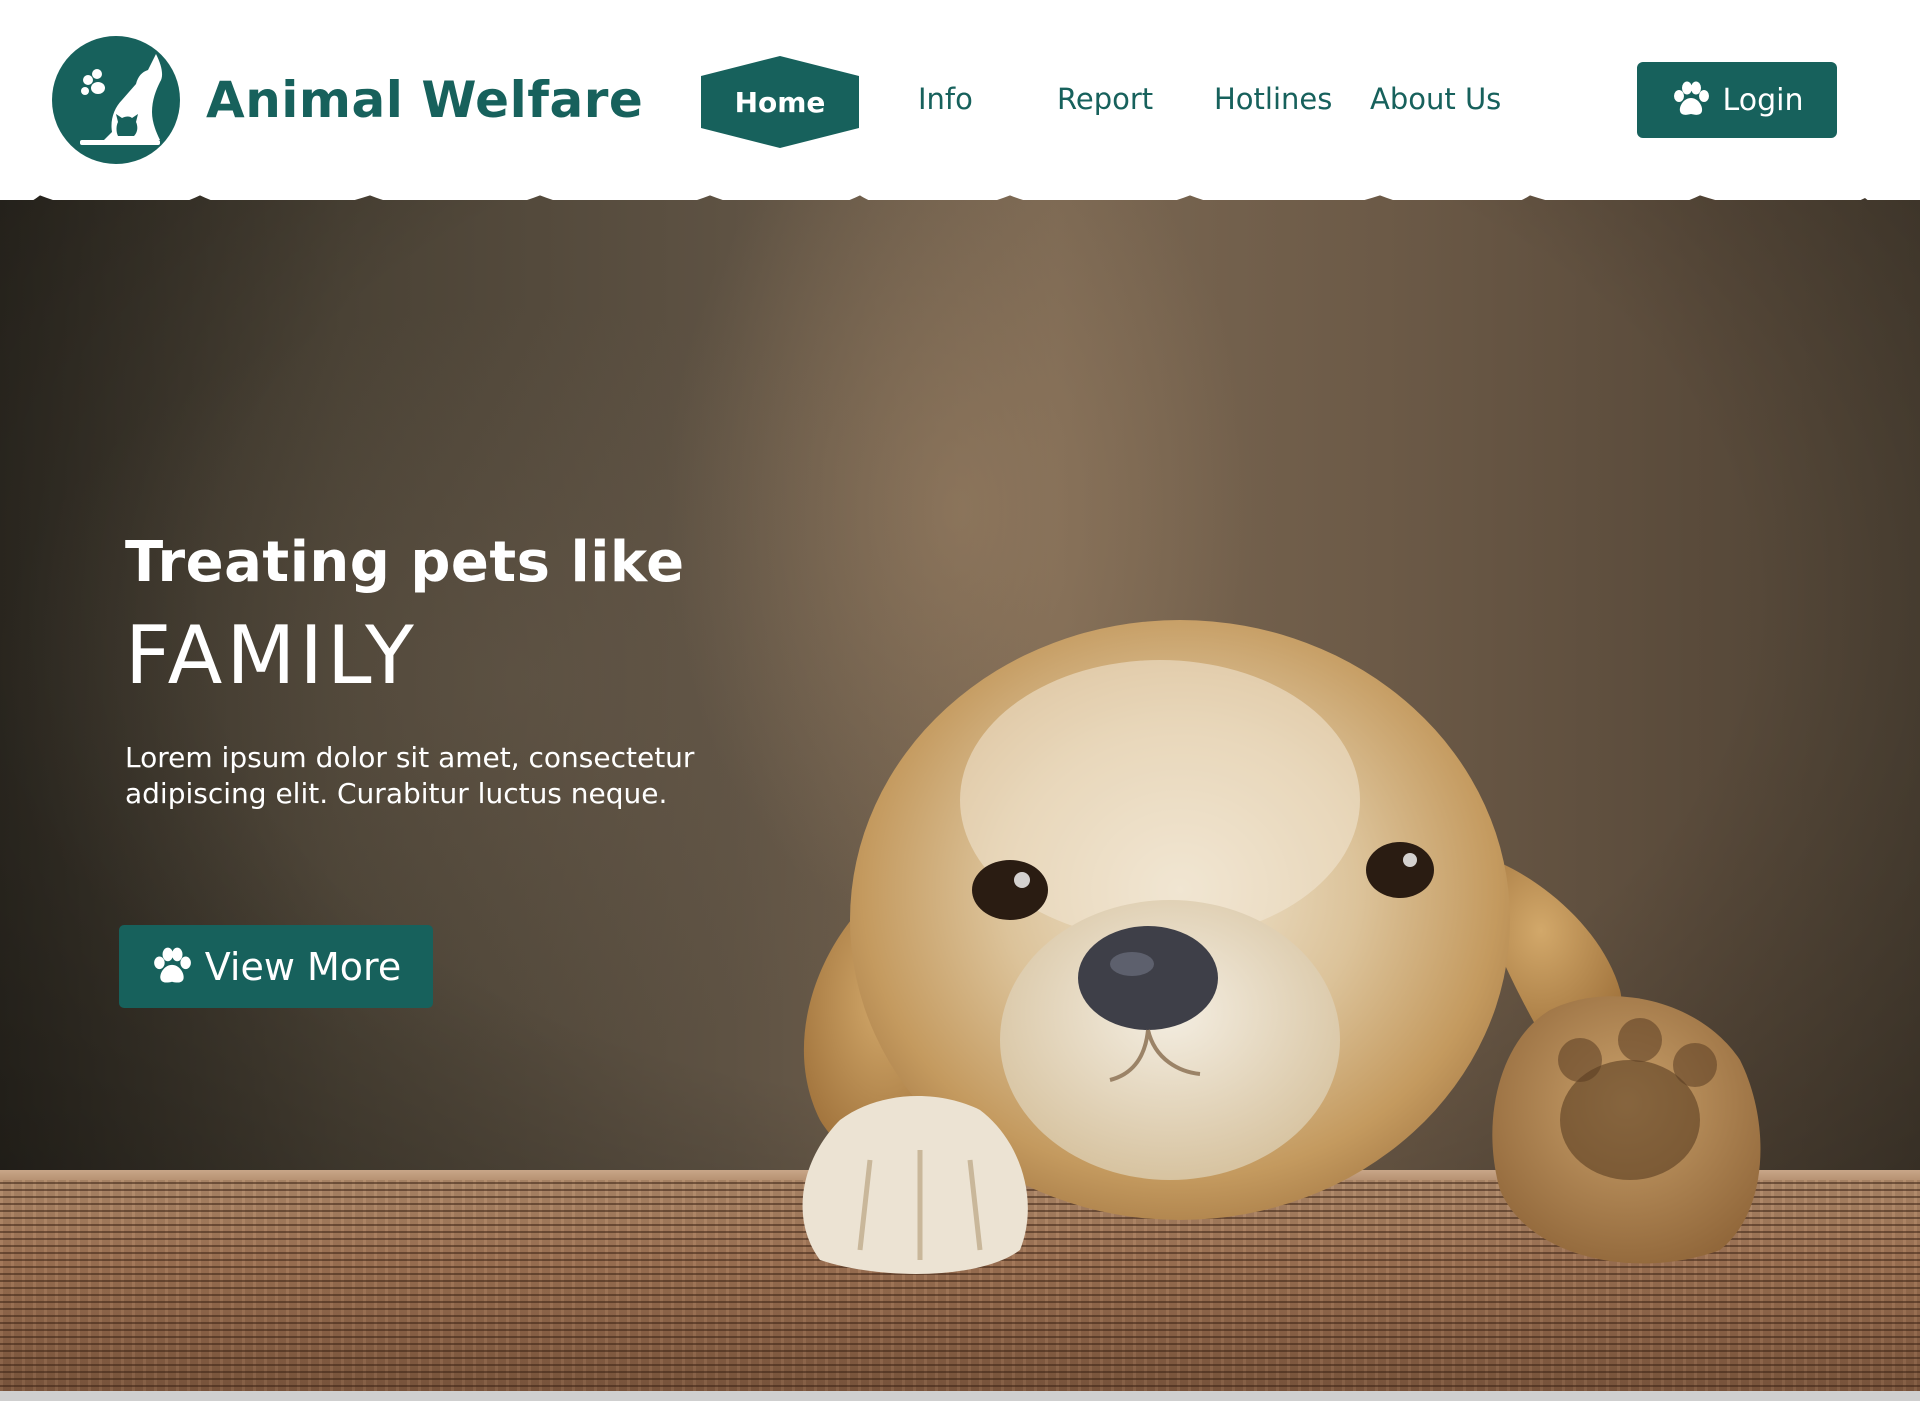  I want to click on brand-name: Animal Welfare, so click(425, 100).